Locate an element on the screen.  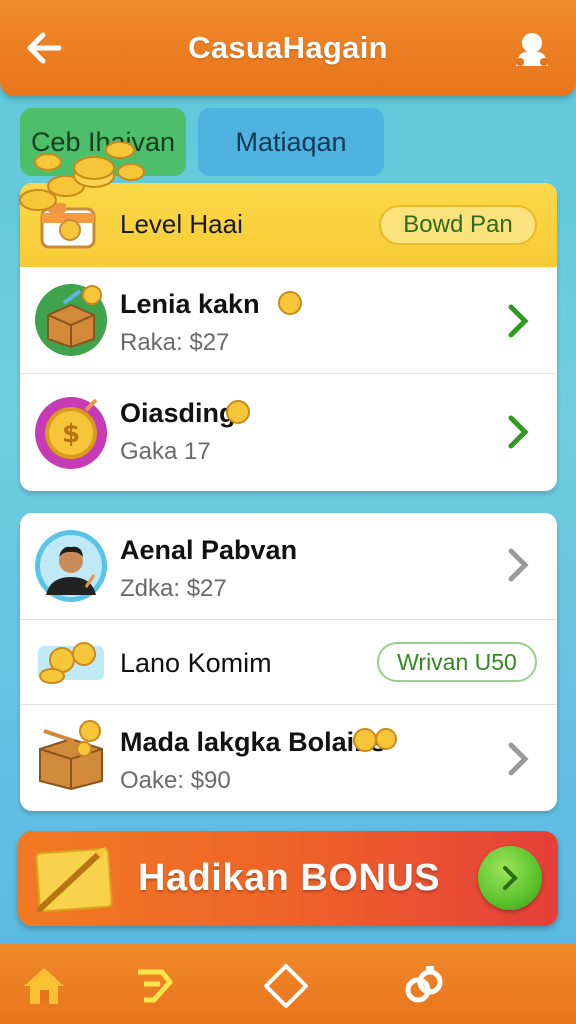
treasure-chest-icon is located at coordinates (71, 755).